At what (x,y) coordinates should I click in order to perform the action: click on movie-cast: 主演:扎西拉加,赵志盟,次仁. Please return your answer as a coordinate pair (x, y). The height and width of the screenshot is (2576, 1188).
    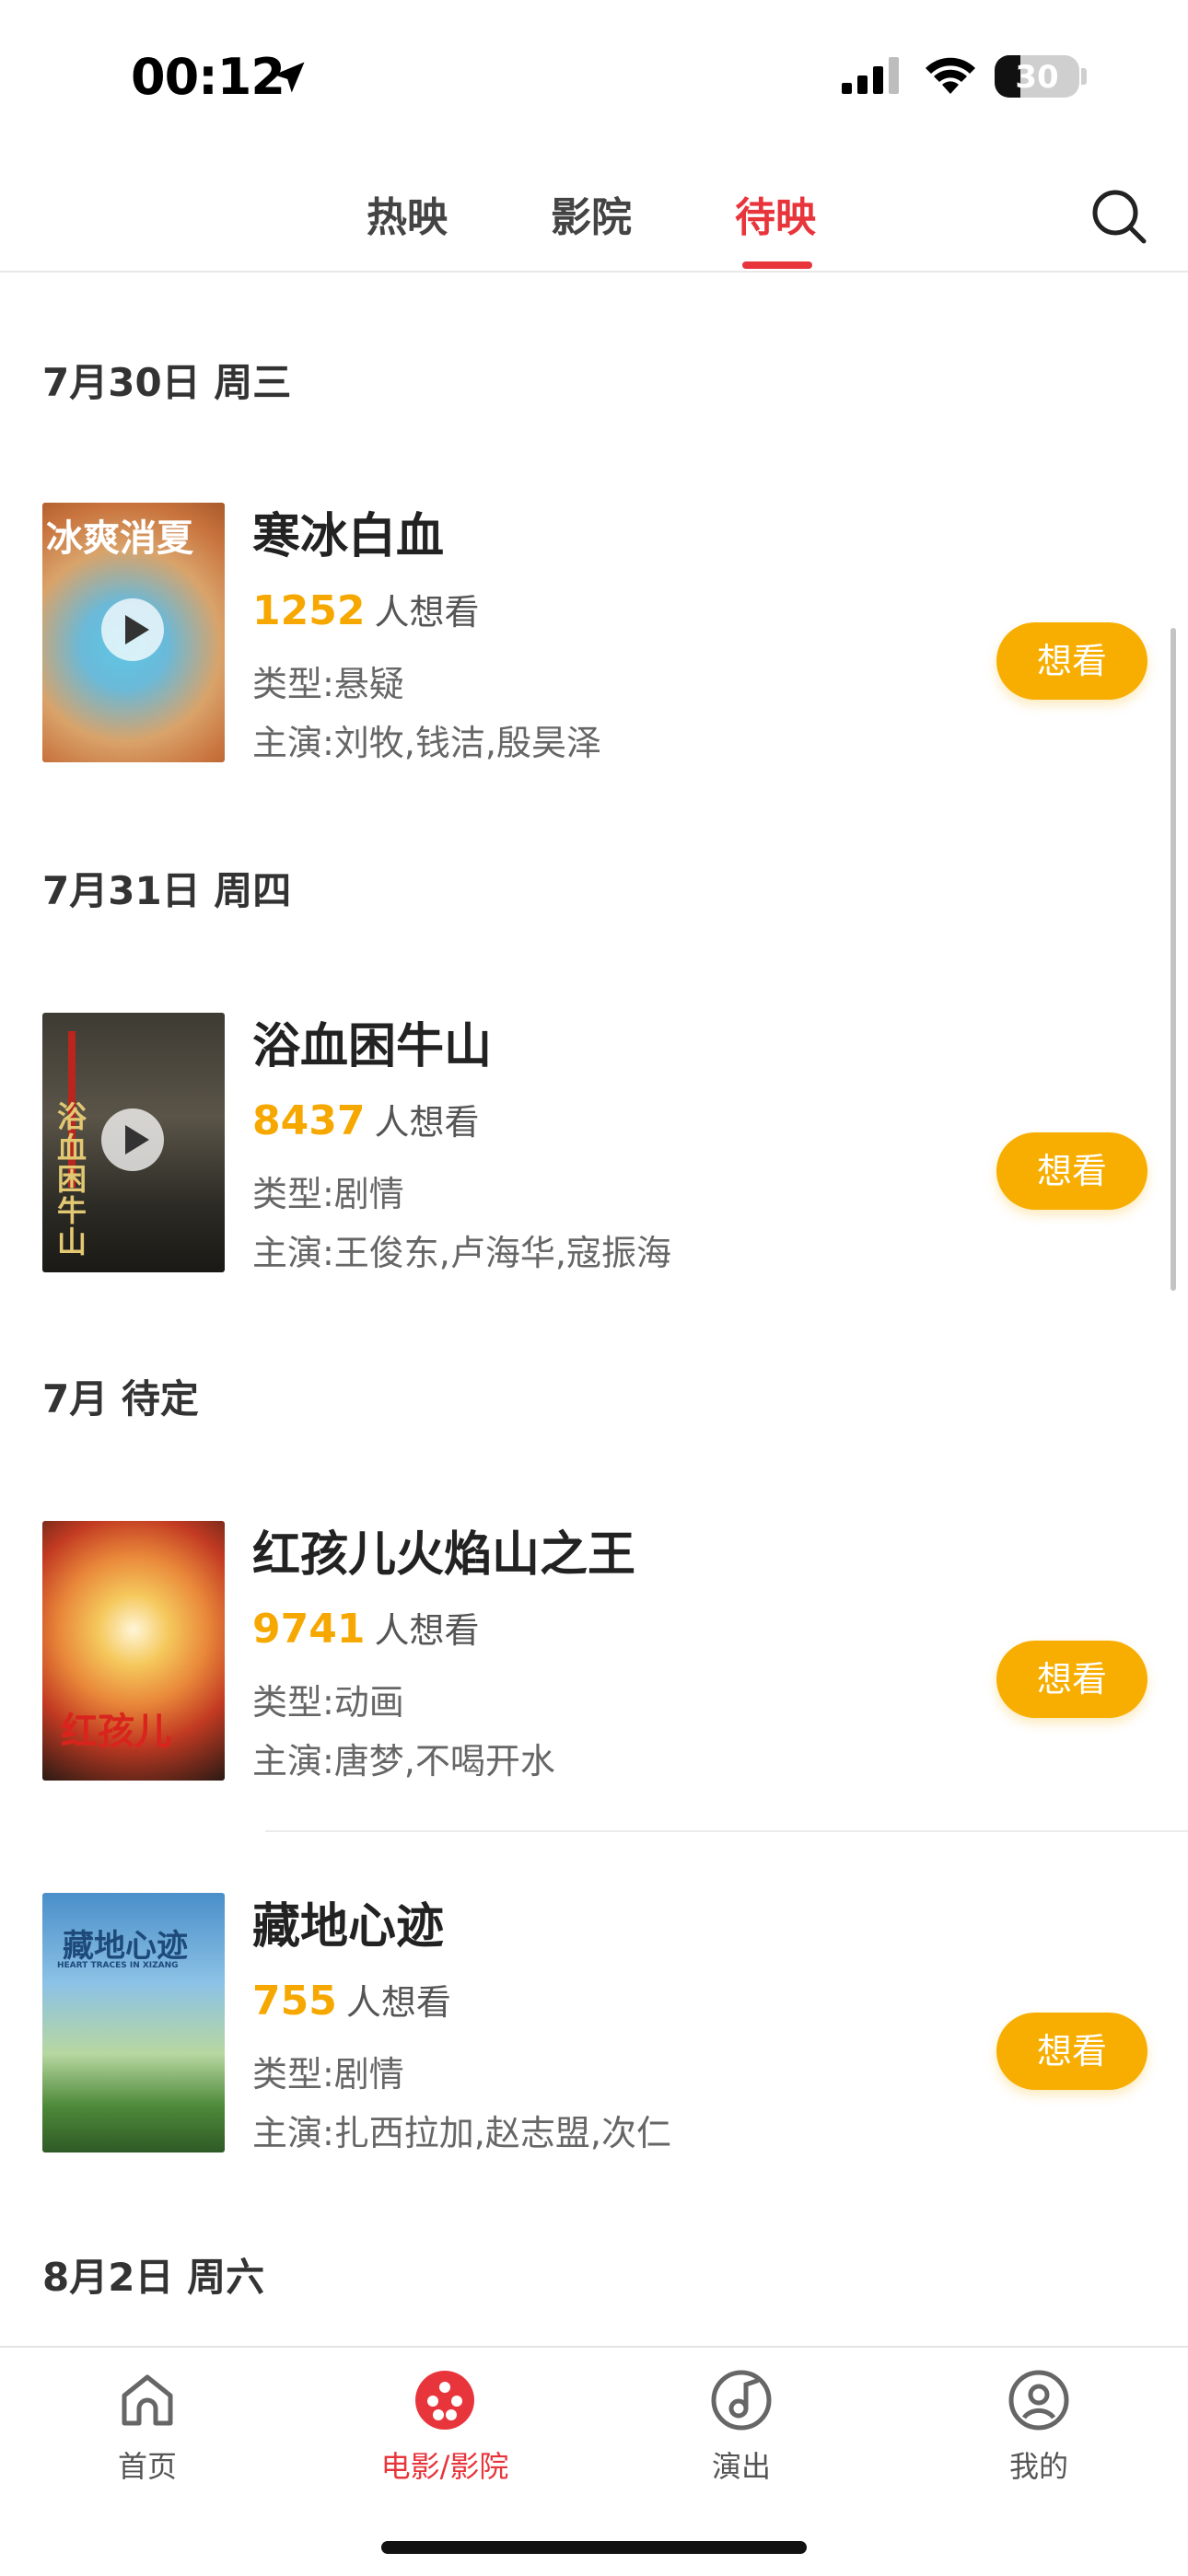
    Looking at the image, I should click on (461, 2133).